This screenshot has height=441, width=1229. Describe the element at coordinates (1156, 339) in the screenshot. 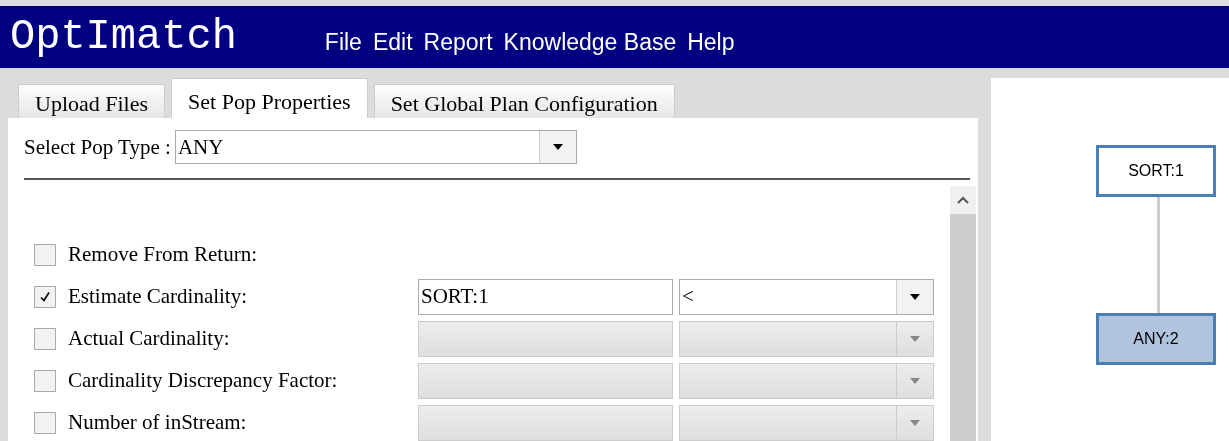

I see `plan-node: ANY:2` at that location.